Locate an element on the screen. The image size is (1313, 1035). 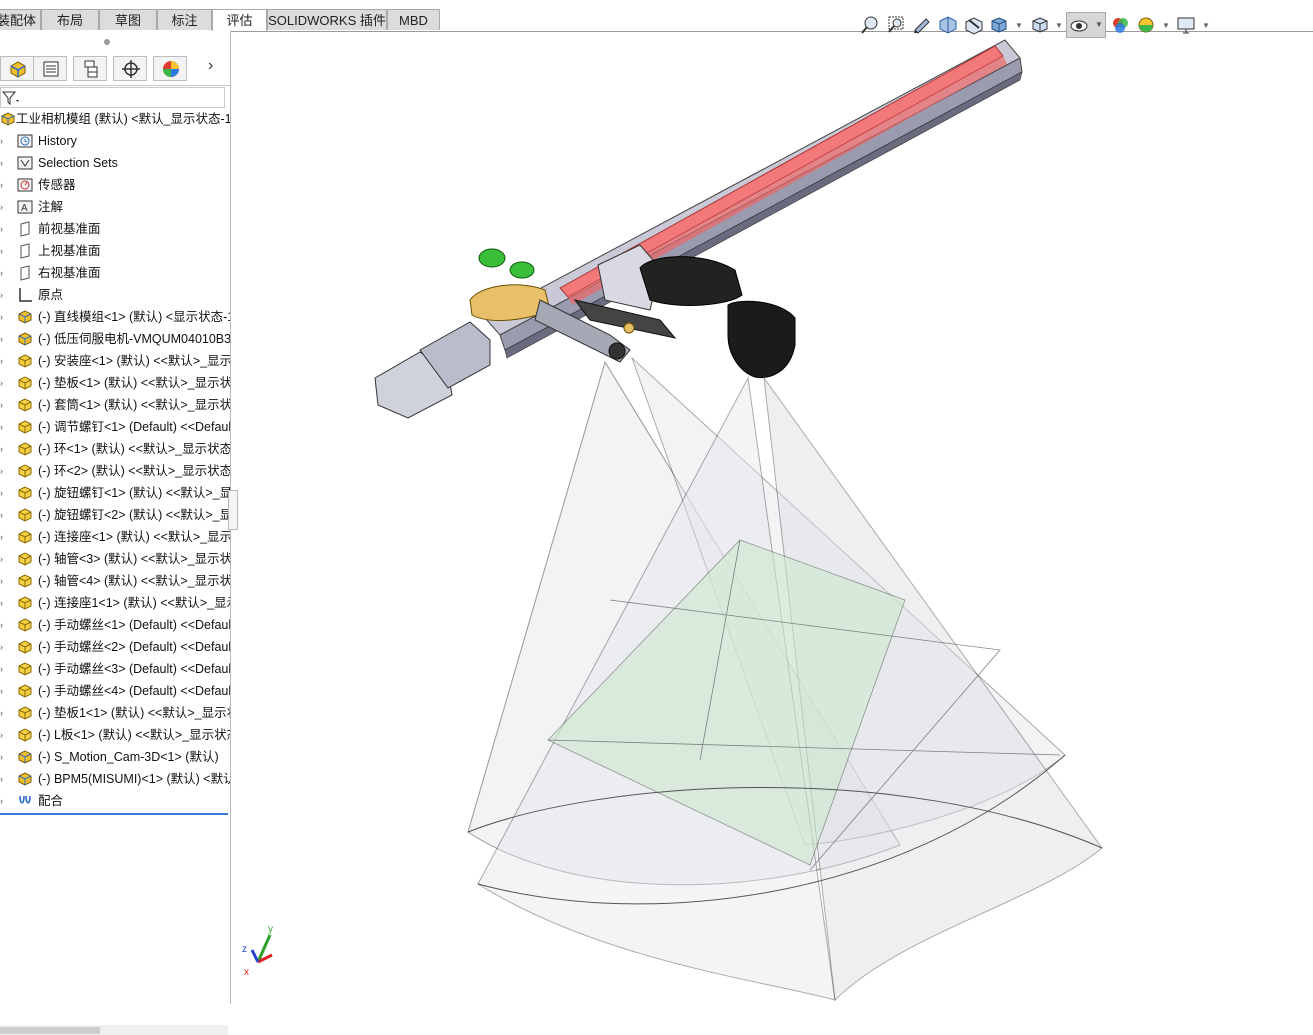
tree-item: › Selection Sets is located at coordinates (115, 163).